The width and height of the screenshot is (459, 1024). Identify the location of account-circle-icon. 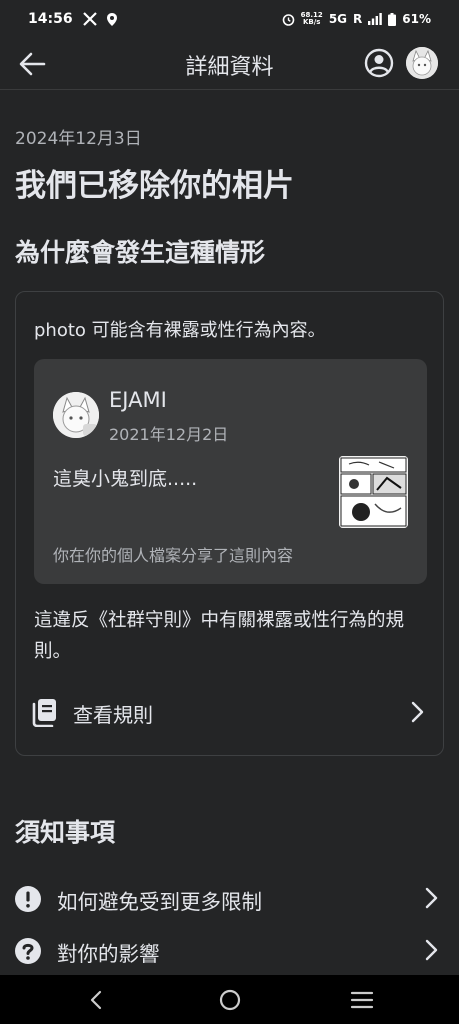
(379, 63).